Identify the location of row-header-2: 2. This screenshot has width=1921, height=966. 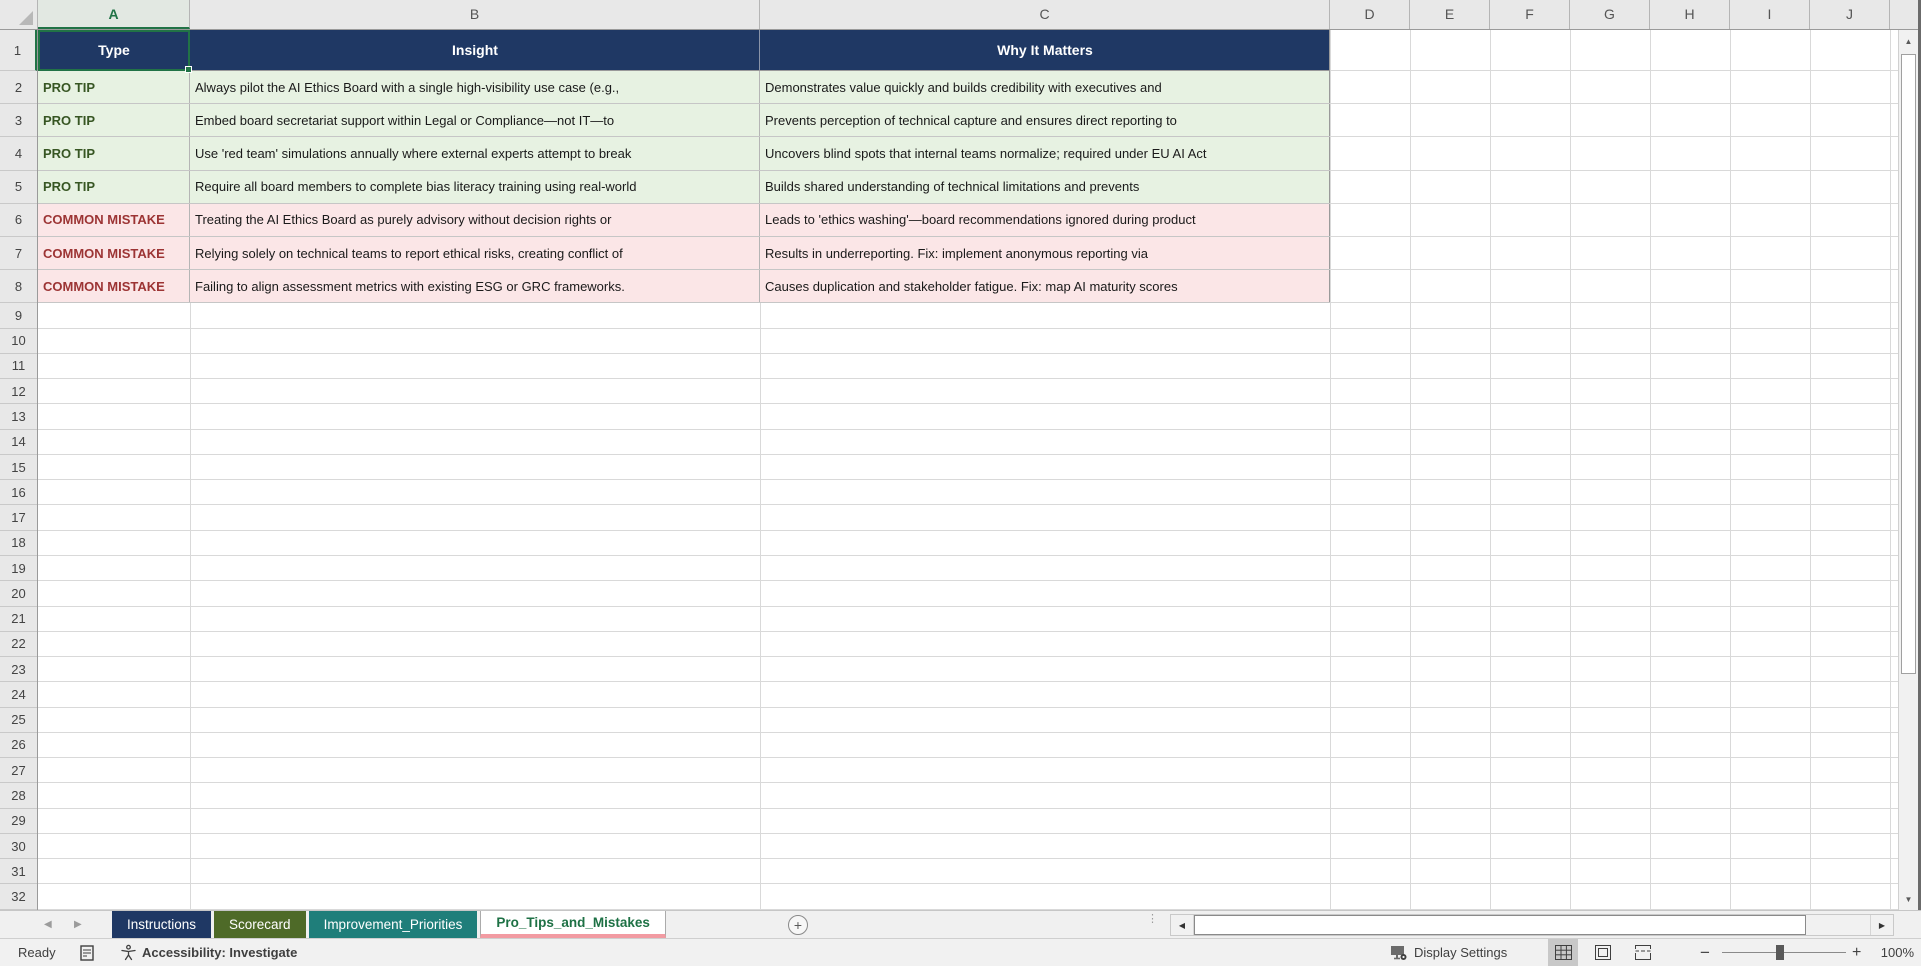
(18, 88).